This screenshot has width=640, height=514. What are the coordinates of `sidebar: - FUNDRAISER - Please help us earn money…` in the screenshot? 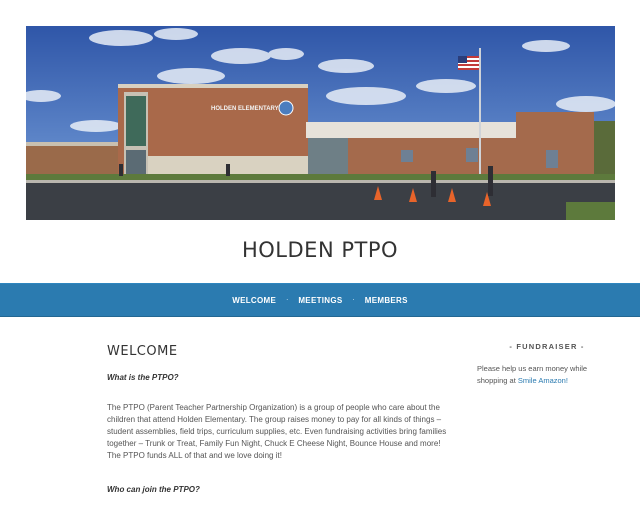 It's located at (547, 364).